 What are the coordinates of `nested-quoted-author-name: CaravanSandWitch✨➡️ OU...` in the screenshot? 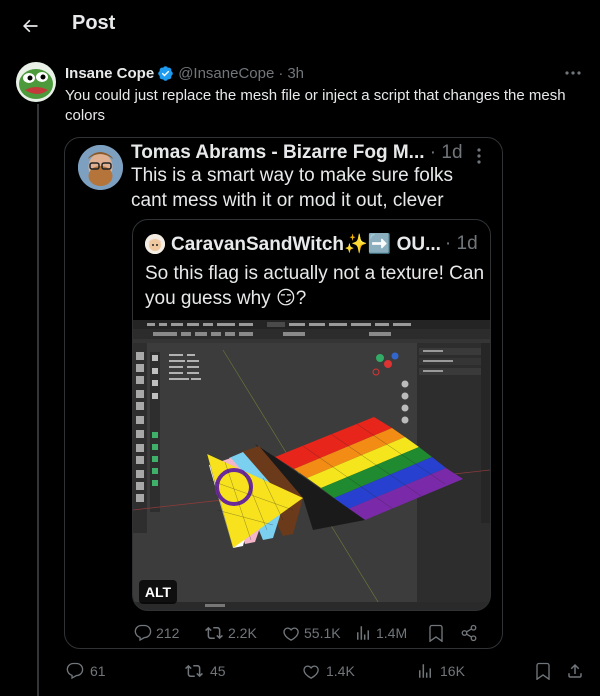 It's located at (306, 244).